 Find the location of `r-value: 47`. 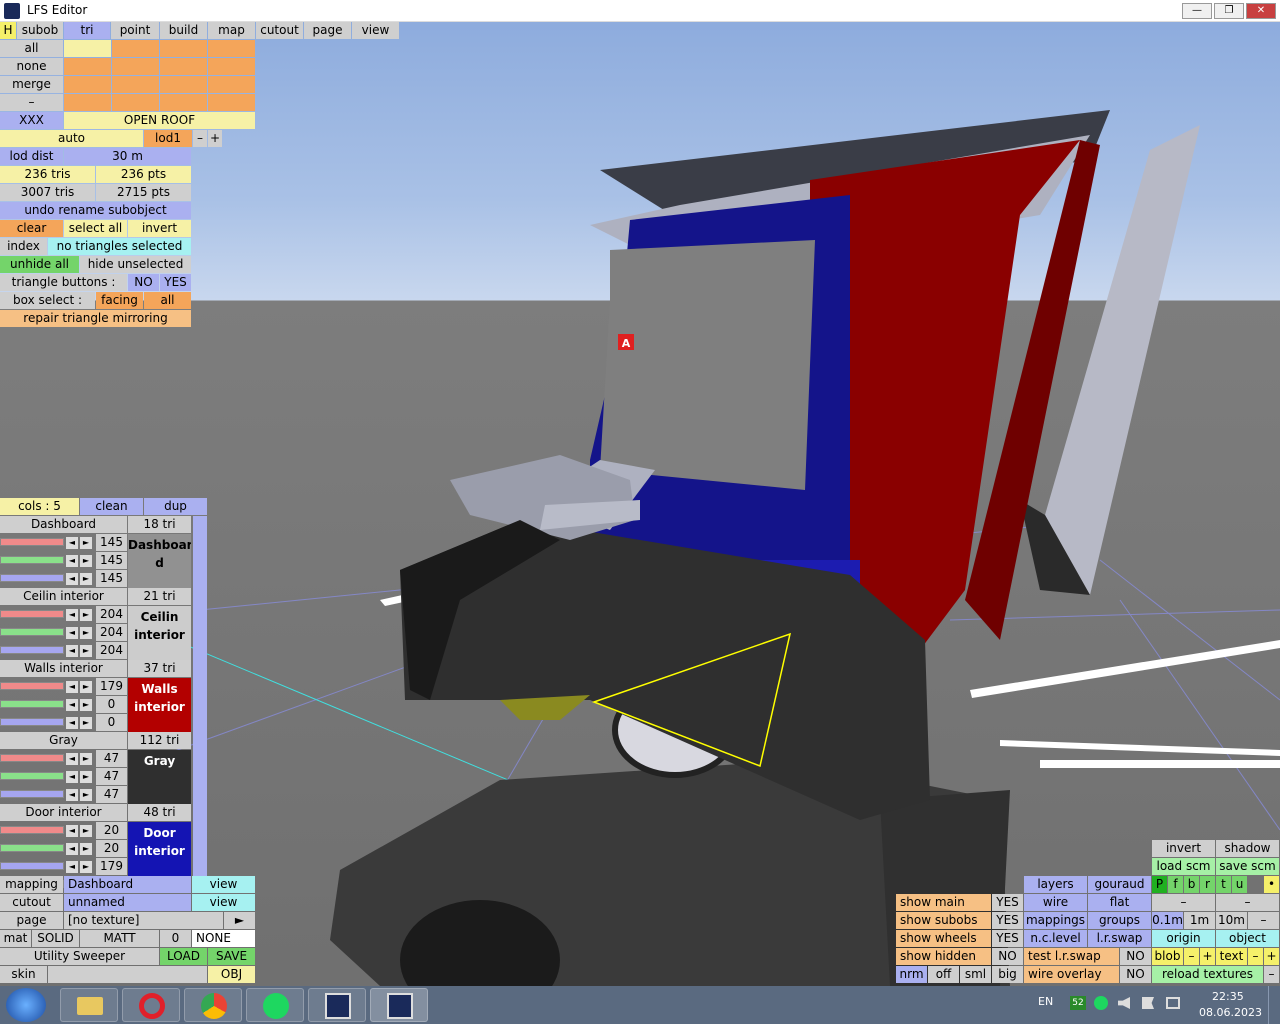

r-value: 47 is located at coordinates (111, 758).